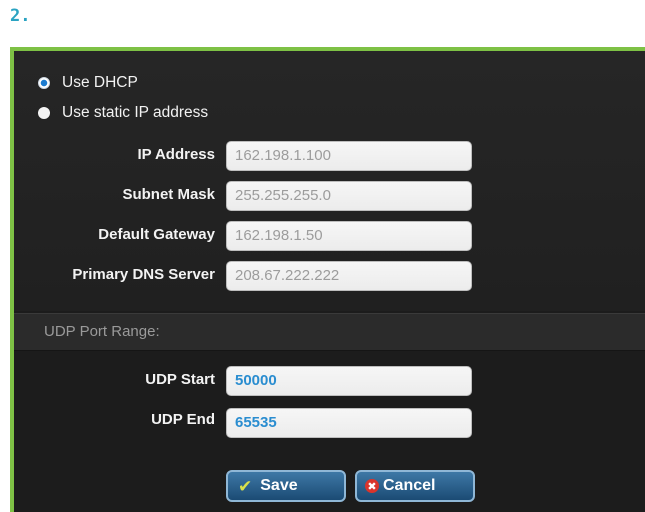 Image resolution: width=645 pixels, height=512 pixels. What do you see at coordinates (349, 423) in the screenshot?
I see `udp-end-field: 65535` at bounding box center [349, 423].